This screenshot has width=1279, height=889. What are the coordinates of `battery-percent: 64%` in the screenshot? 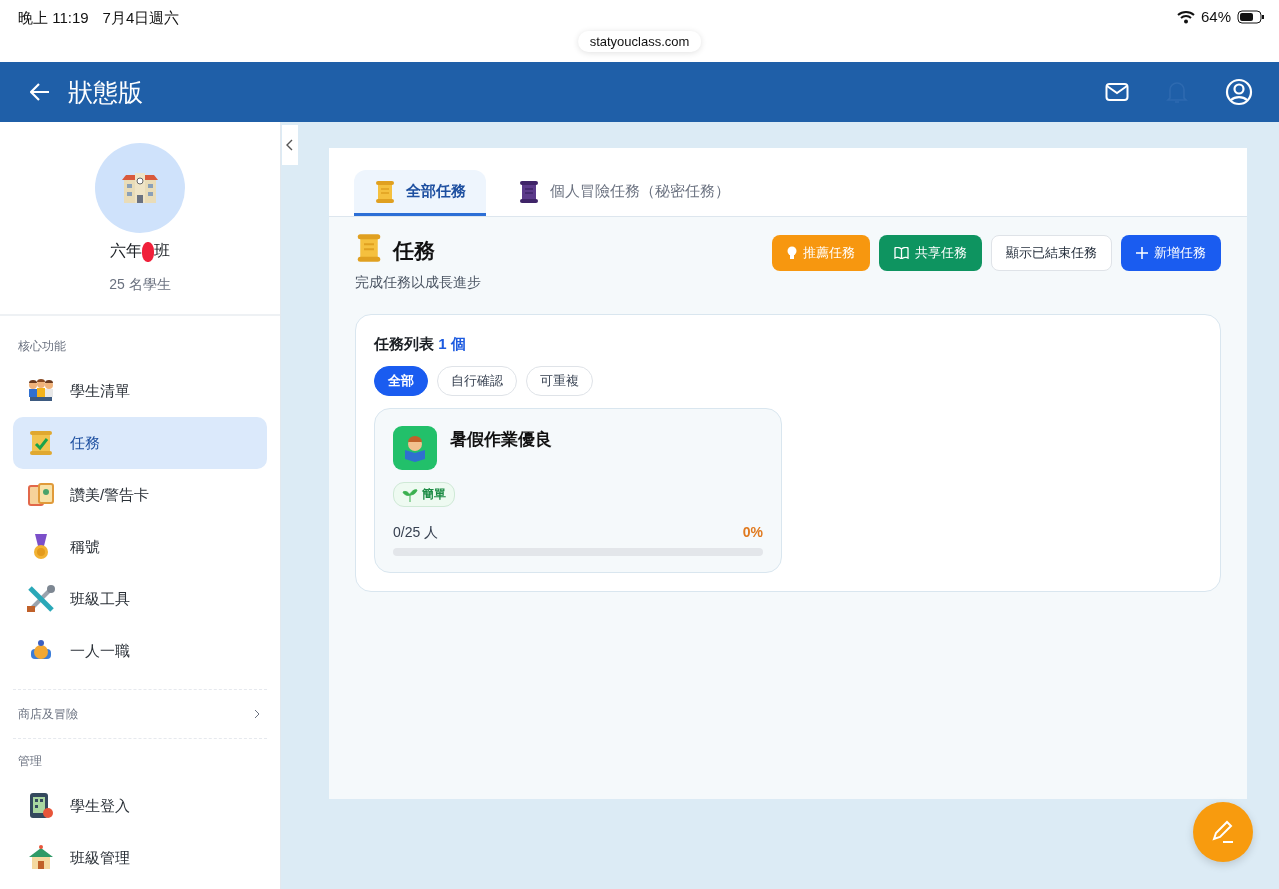 It's located at (1215, 16).